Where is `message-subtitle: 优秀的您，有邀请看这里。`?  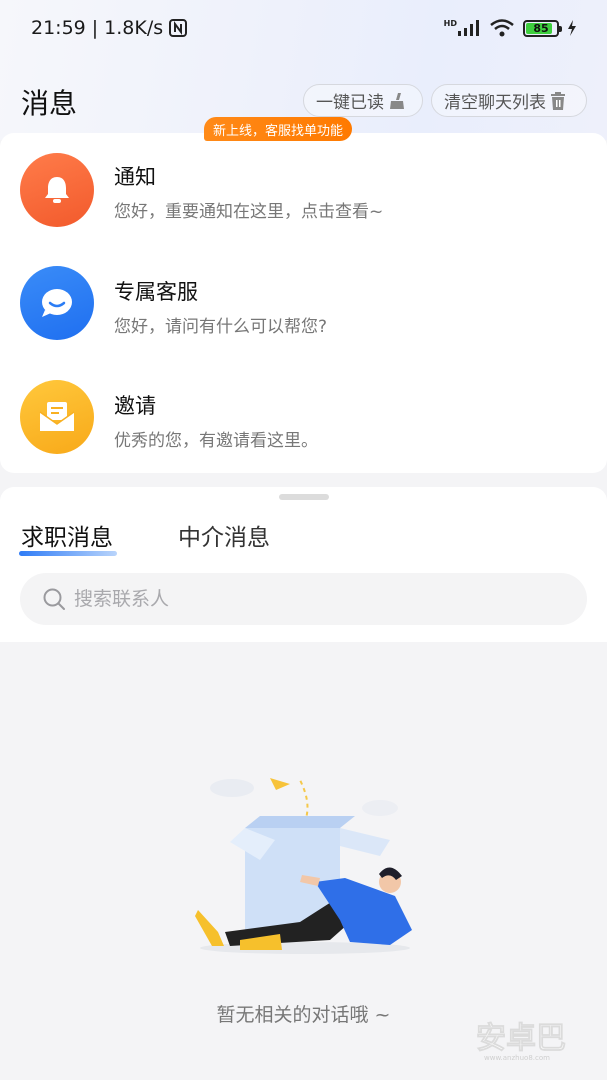 message-subtitle: 优秀的您，有邀请看这里。 is located at coordinates (216, 441).